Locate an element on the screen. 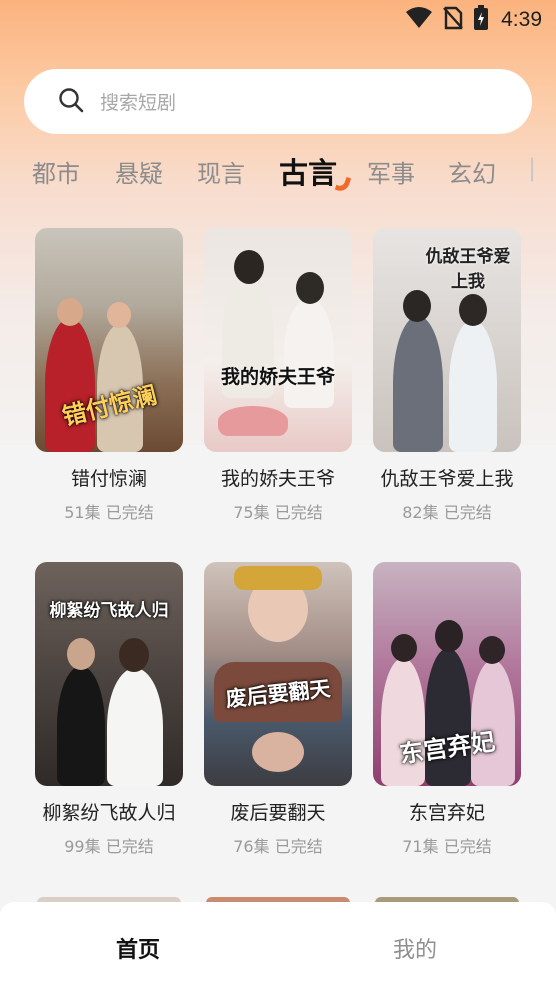  drama-meta: 51集 已完结 is located at coordinates (109, 511).